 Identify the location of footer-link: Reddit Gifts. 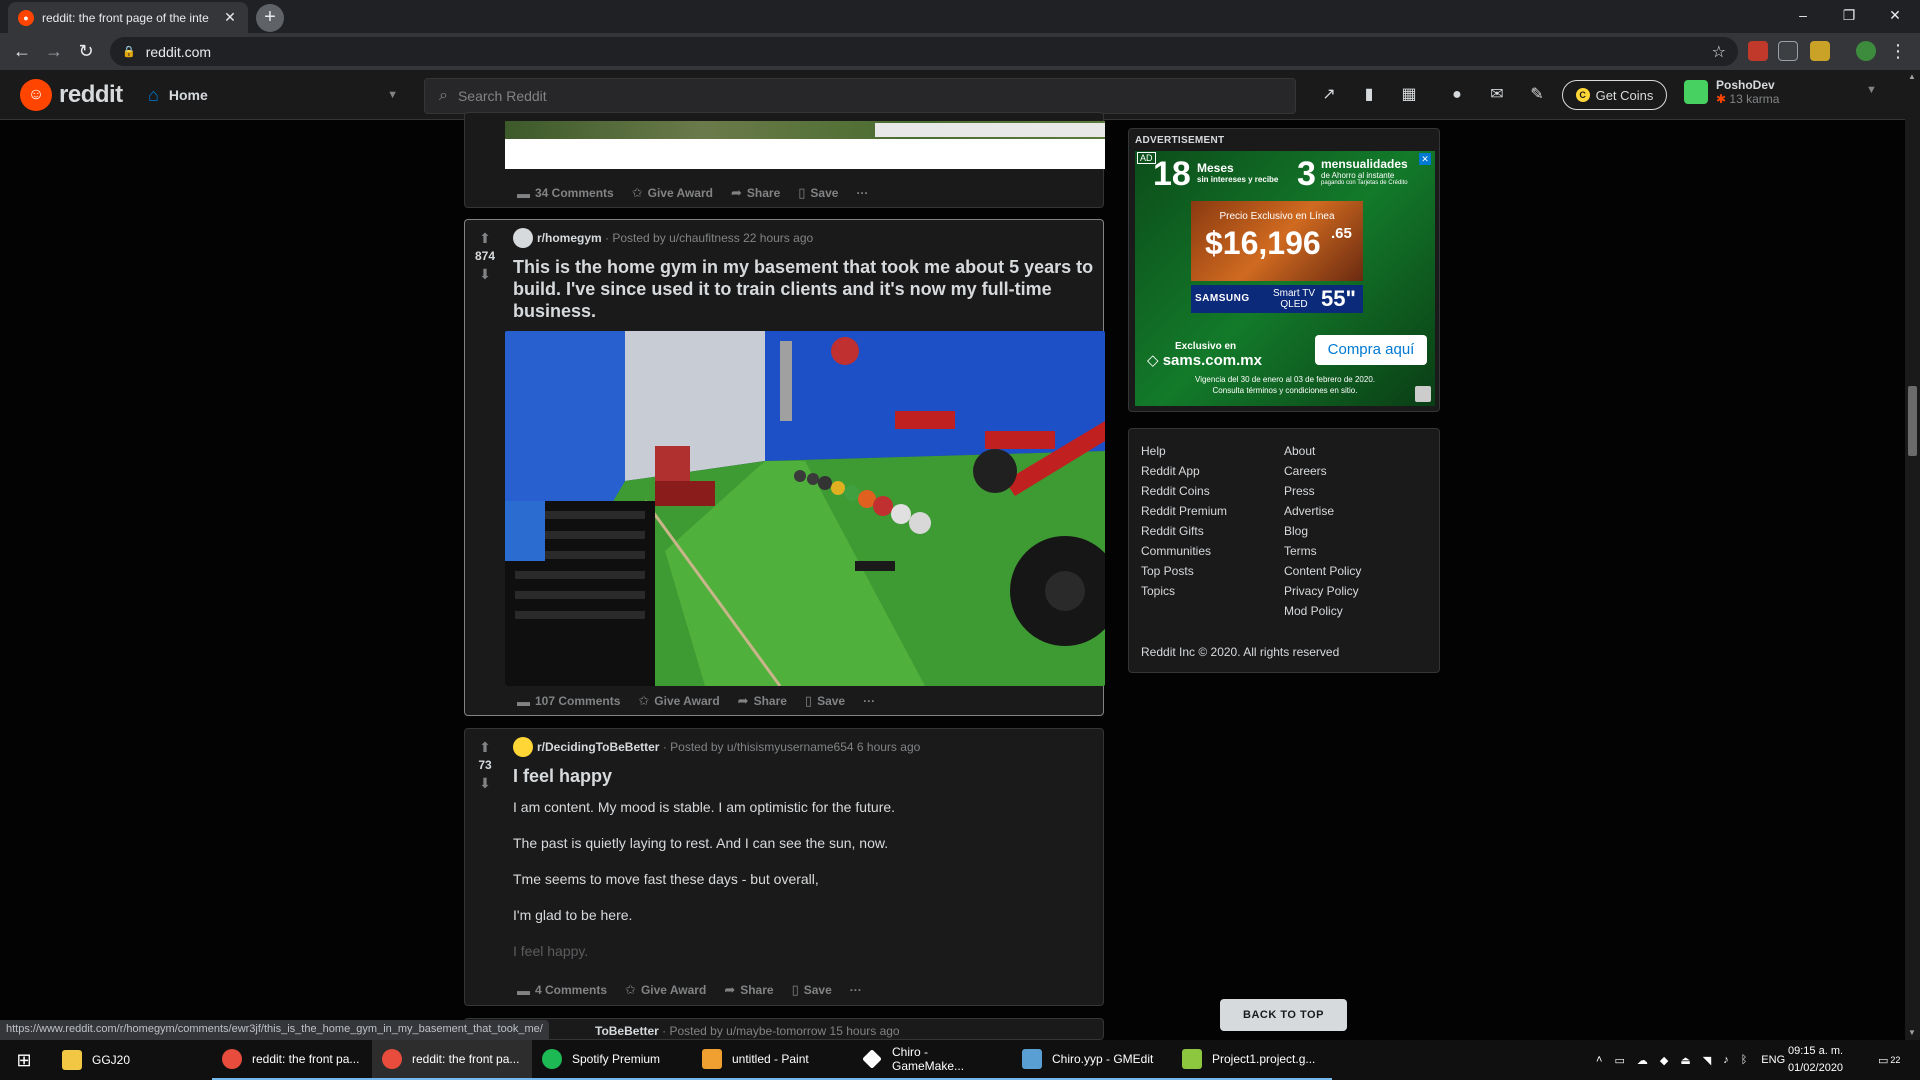
(1184, 531).